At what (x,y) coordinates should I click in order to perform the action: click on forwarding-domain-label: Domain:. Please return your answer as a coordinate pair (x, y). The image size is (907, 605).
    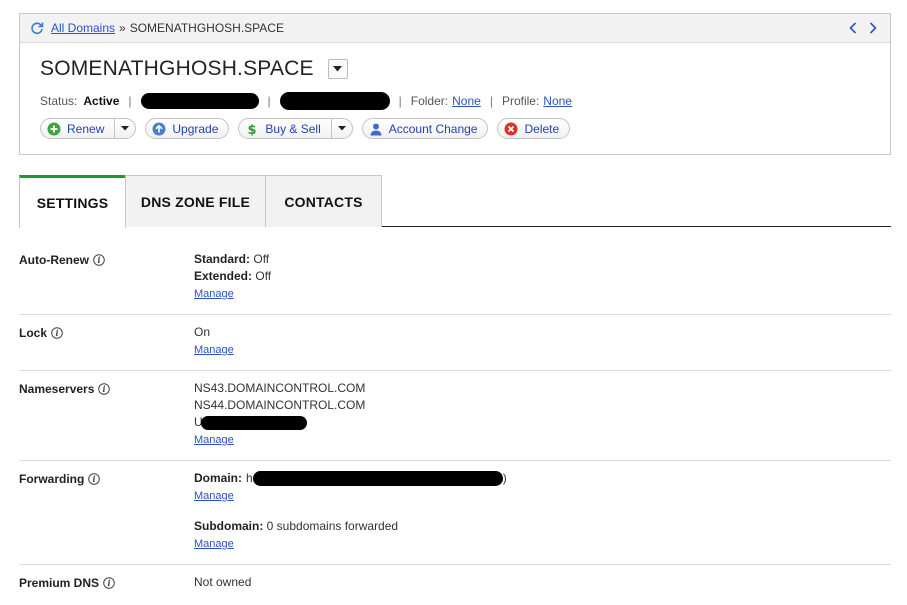
    Looking at the image, I should click on (218, 478).